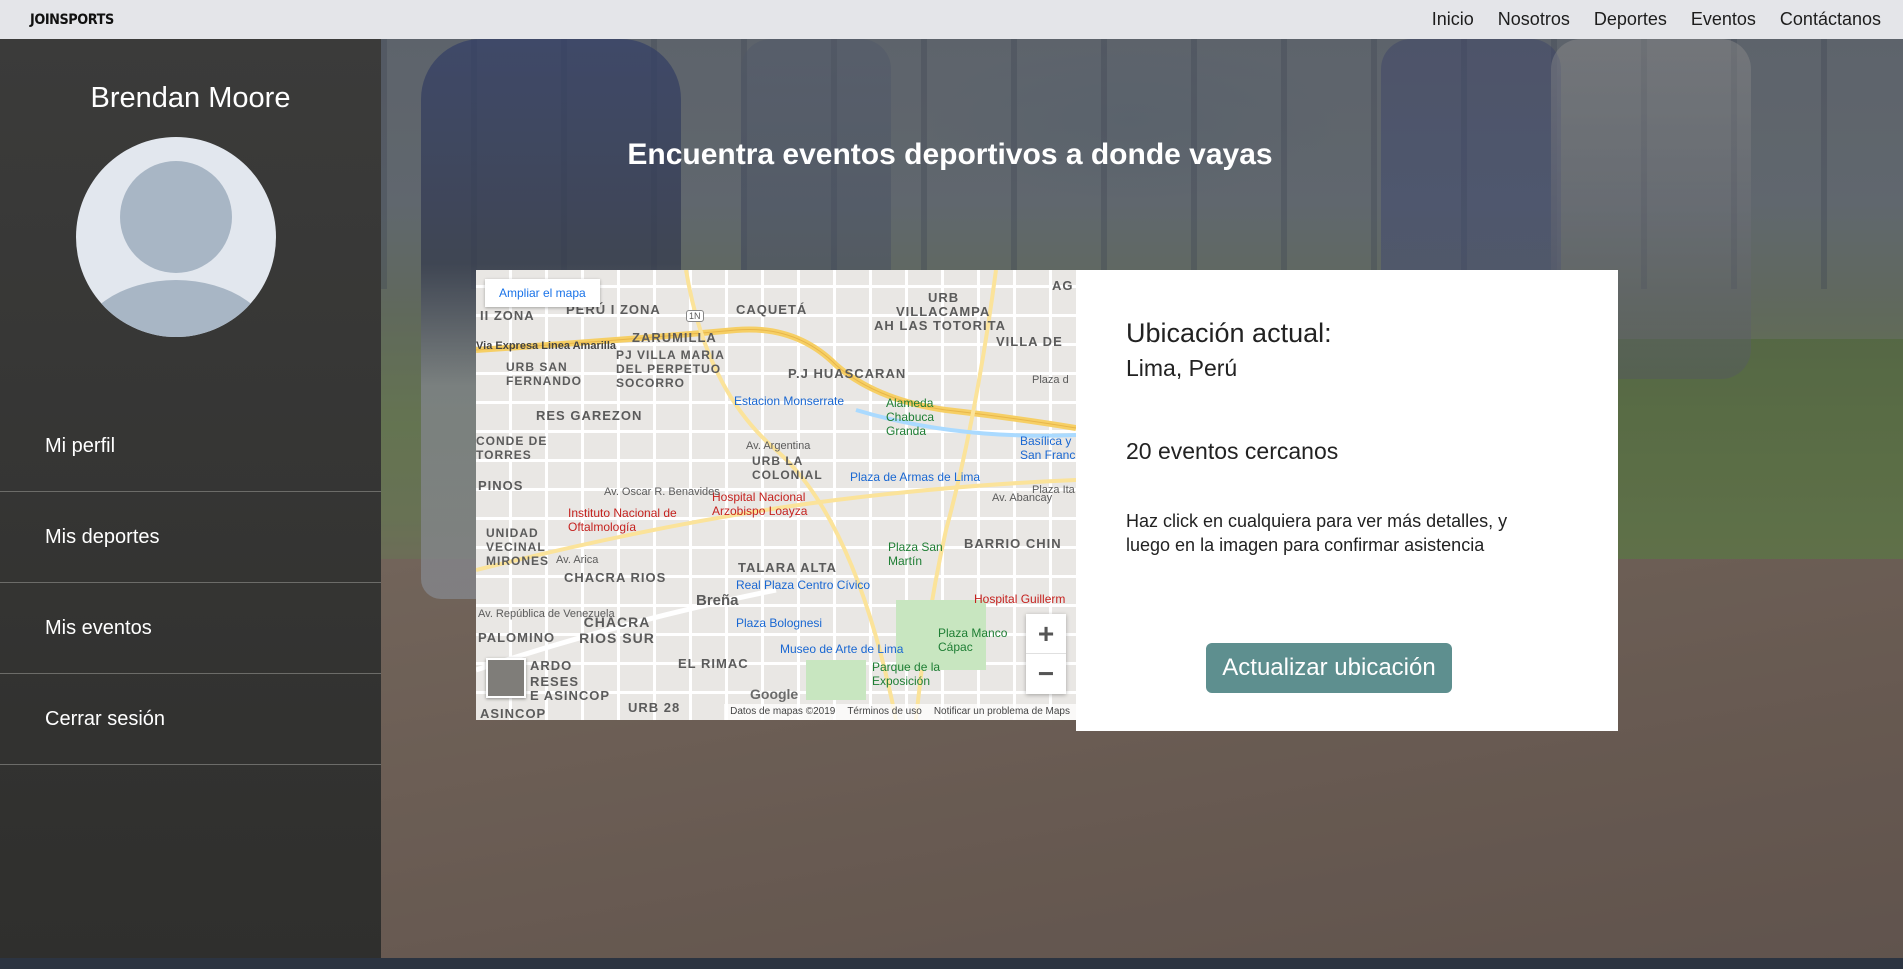  What do you see at coordinates (944, 297) in the screenshot?
I see `map-label: URB` at bounding box center [944, 297].